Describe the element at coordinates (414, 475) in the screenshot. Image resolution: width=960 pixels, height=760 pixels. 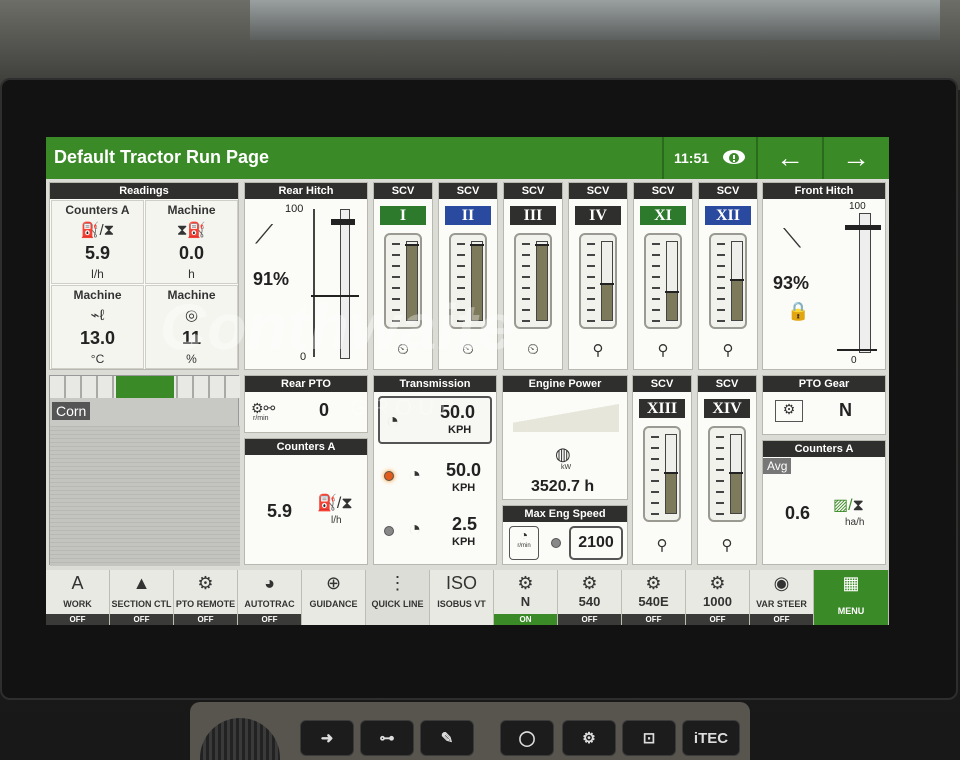
I see `speedometer-2-icon: ◔` at that location.